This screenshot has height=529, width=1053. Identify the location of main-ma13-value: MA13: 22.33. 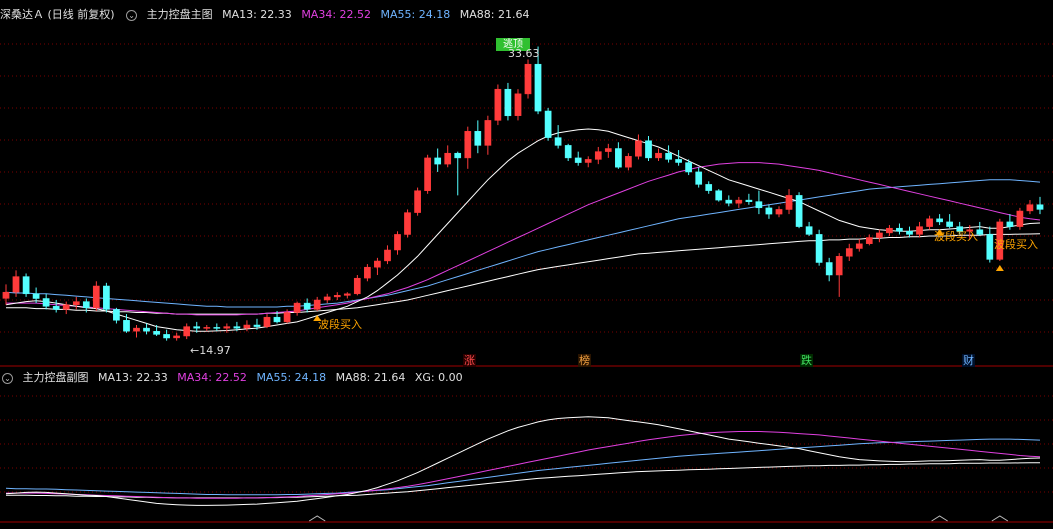
(257, 14).